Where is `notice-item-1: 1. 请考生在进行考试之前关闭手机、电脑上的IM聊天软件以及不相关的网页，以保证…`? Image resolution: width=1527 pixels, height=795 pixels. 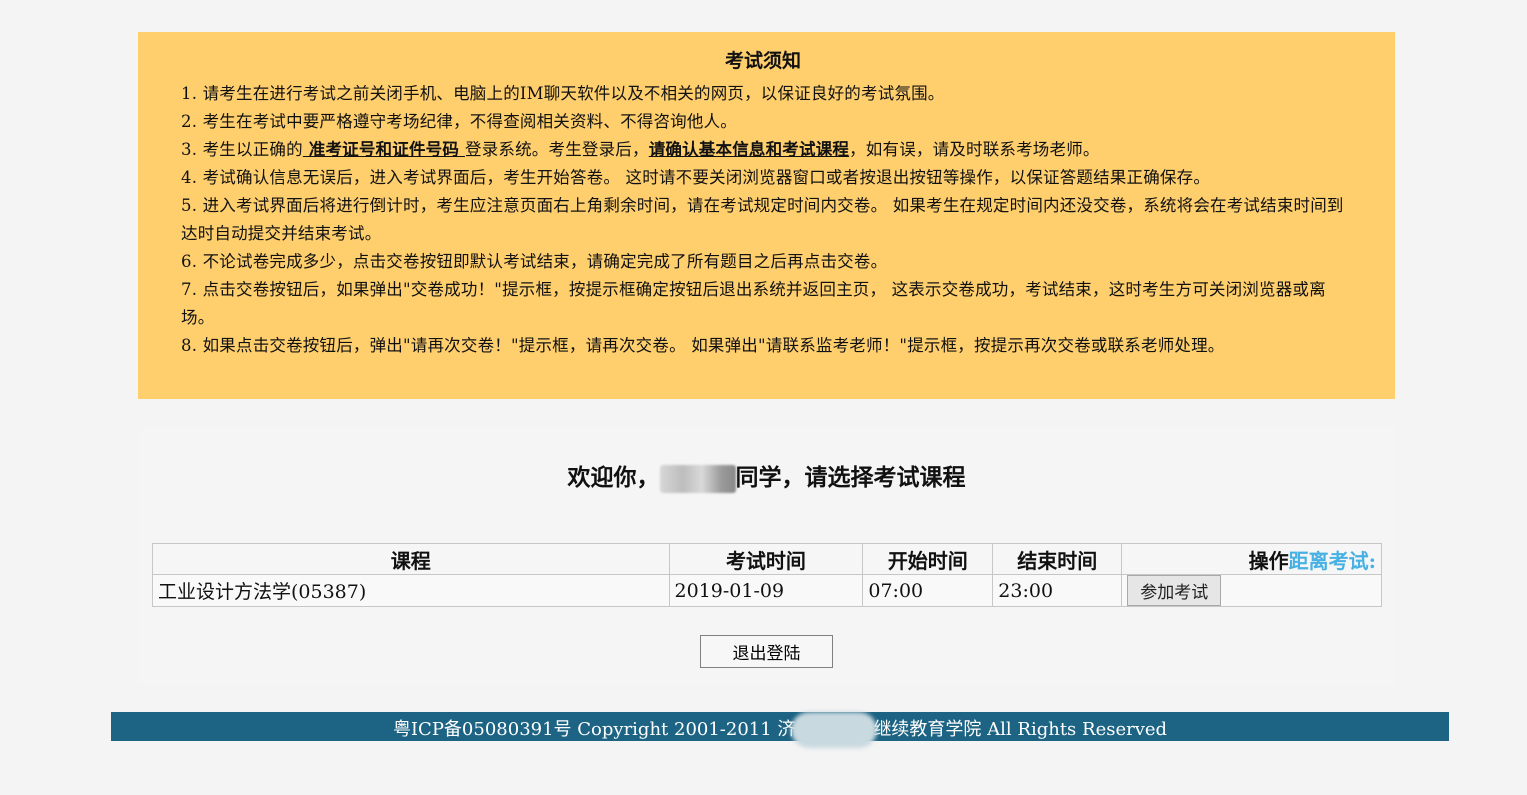 notice-item-1: 1. 请考生在进行考试之前关闭手机、电脑上的IM聊天软件以及不相关的网页，以保证… is located at coordinates (563, 93).